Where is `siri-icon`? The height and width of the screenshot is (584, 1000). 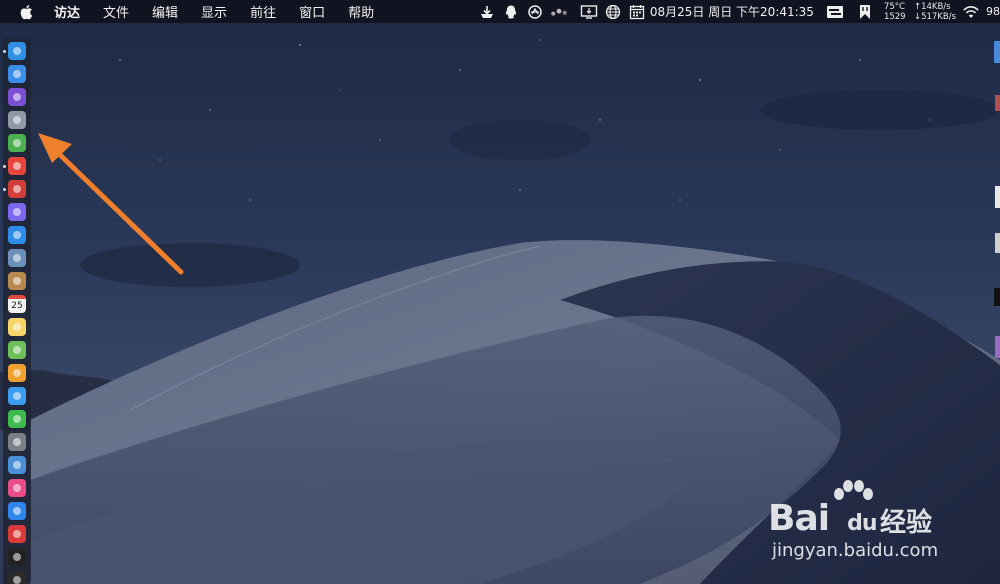 siri-icon is located at coordinates (17, 97).